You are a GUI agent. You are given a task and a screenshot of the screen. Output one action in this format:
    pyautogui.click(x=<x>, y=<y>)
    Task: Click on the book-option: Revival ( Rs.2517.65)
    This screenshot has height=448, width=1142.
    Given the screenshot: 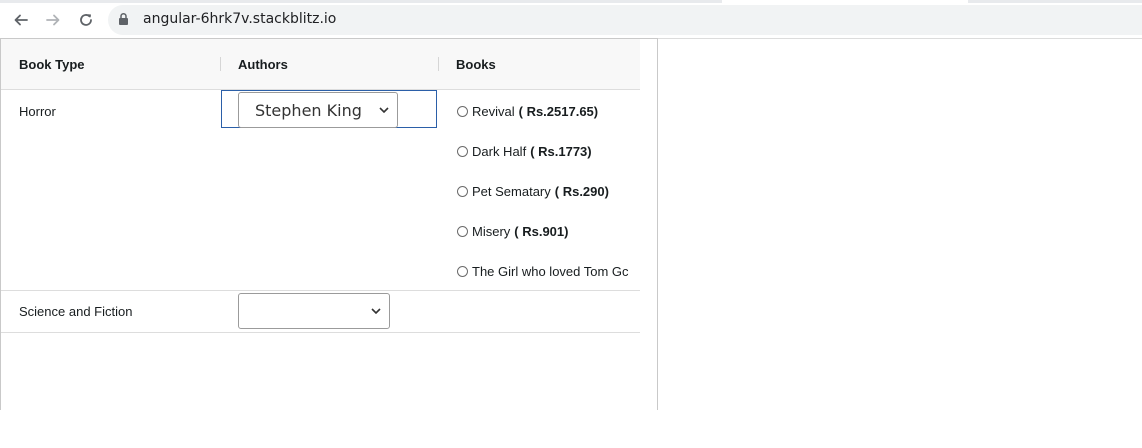 What is the action you would take?
    pyautogui.click(x=527, y=111)
    